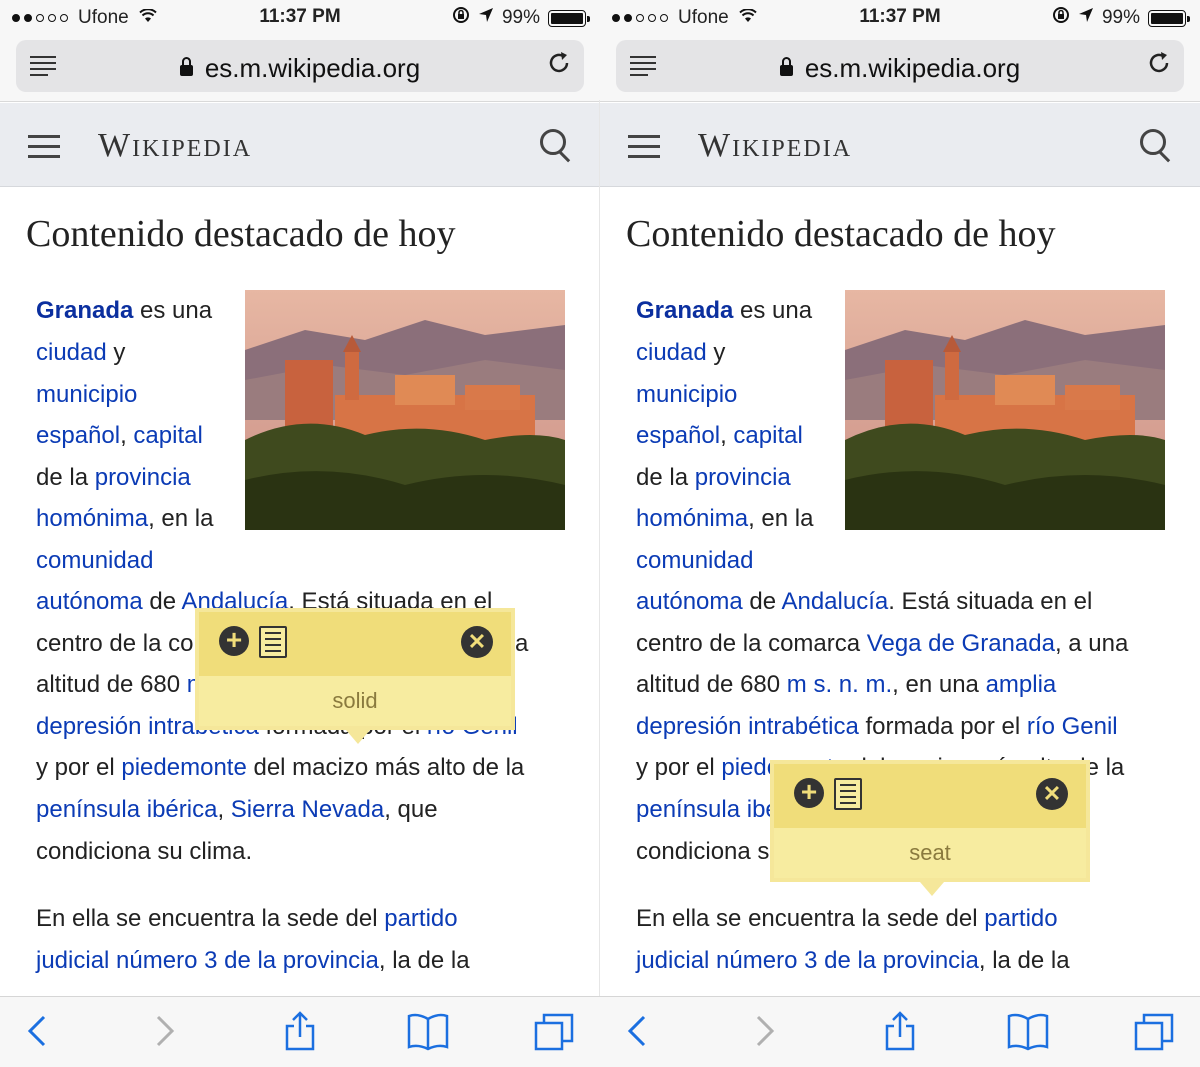 This screenshot has width=1200, height=1067. What do you see at coordinates (990, 601) in the screenshot?
I see `article-text: . Está situada en el` at bounding box center [990, 601].